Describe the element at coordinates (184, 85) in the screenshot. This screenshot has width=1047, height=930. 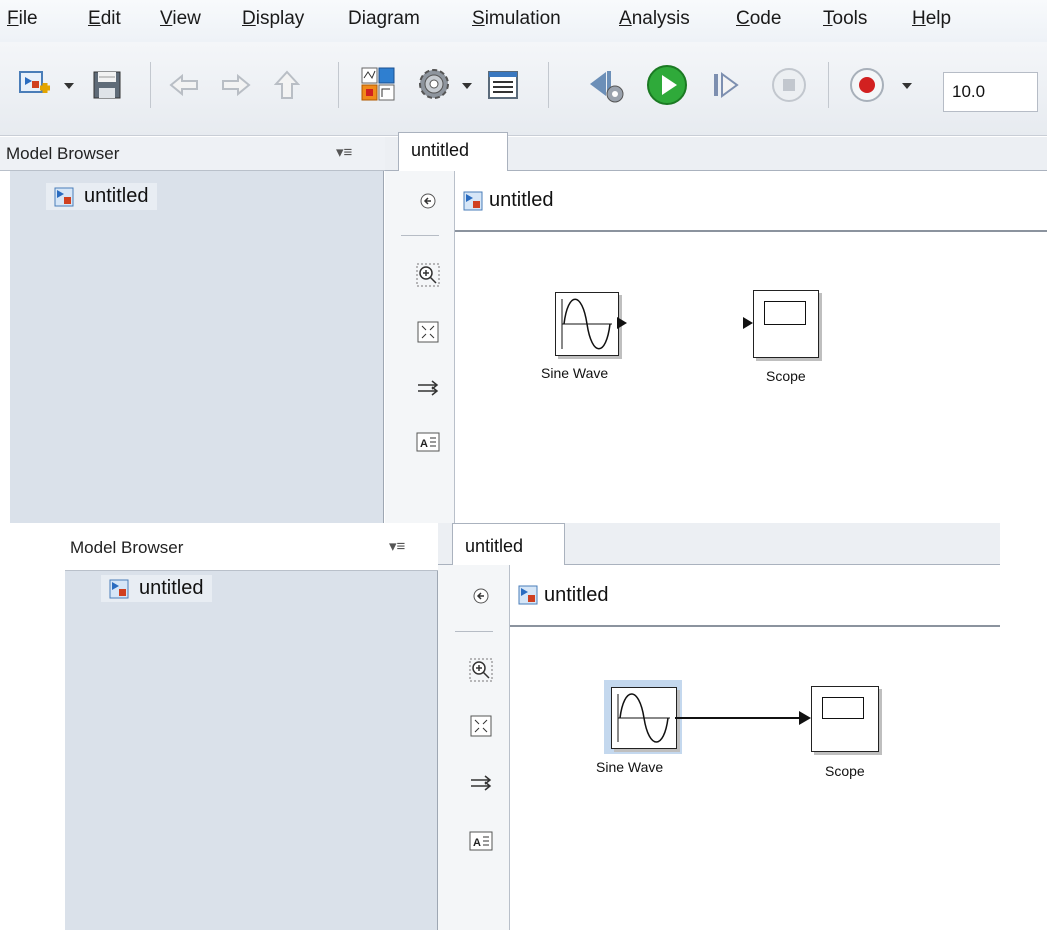
I see `back-arrow-icon` at that location.